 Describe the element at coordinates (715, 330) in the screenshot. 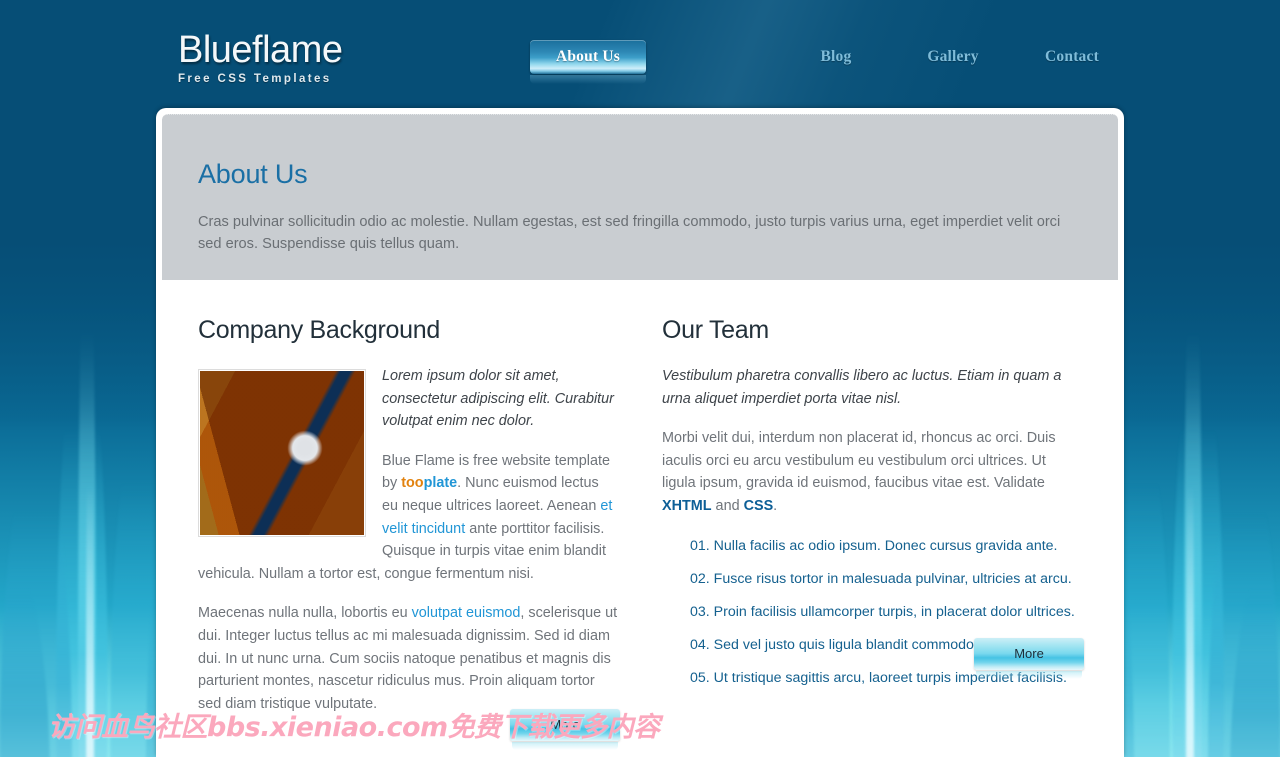

I see `our-team-heading: Our Team` at that location.